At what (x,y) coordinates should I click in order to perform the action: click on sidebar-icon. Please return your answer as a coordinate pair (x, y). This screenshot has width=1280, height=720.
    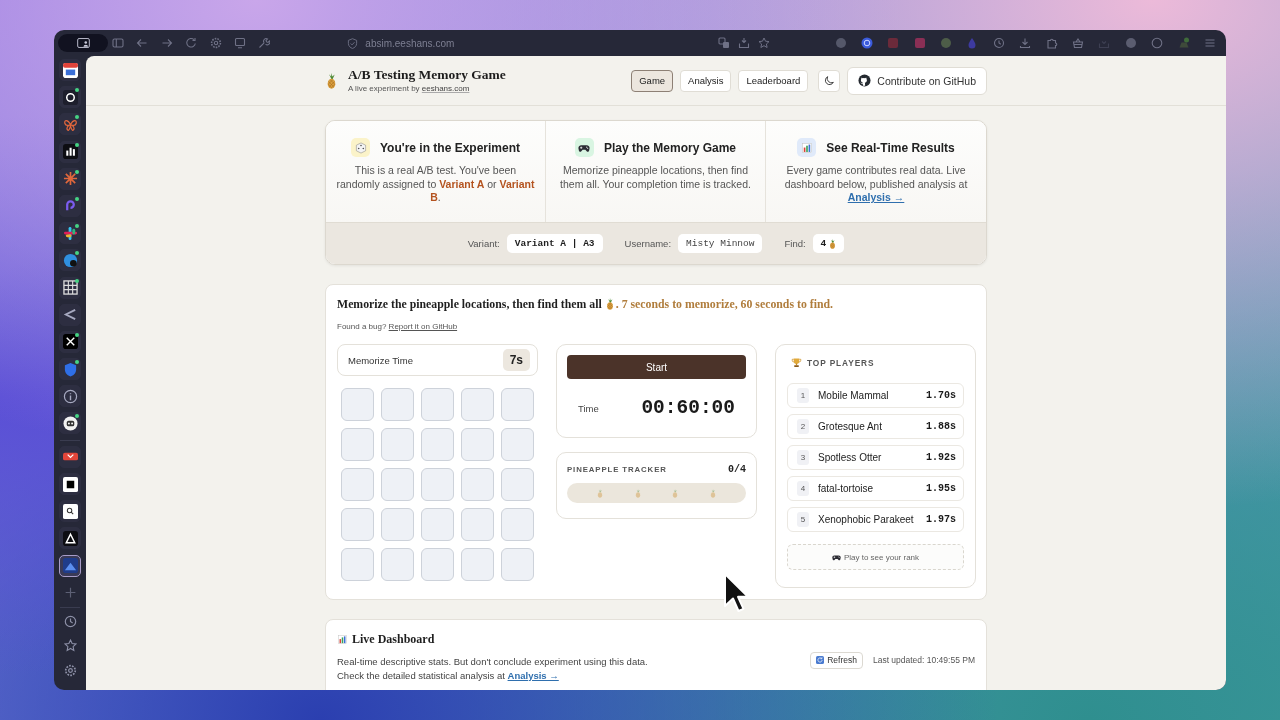
    Looking at the image, I should click on (118, 43).